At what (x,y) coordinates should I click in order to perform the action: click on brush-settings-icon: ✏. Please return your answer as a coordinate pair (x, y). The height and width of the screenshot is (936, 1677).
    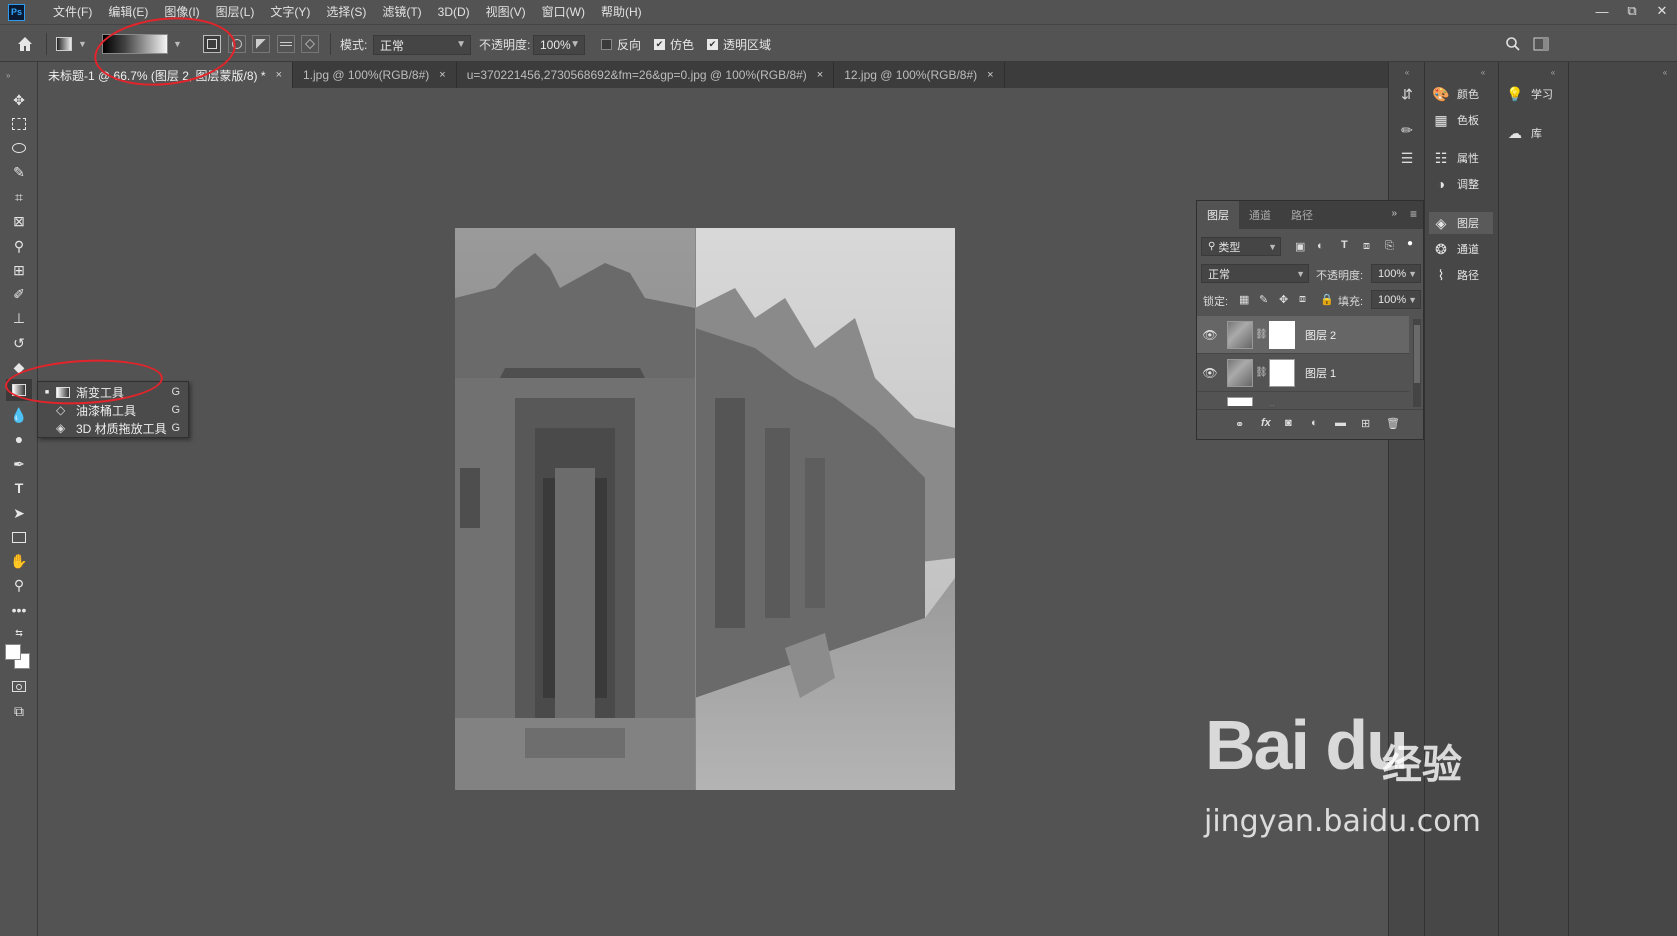
    Looking at the image, I should click on (1407, 130).